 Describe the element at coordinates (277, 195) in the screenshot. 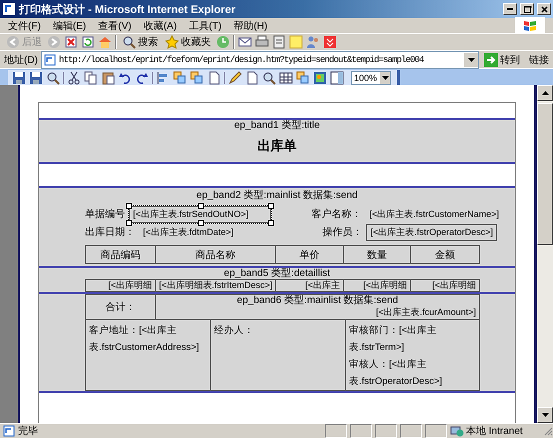

I see `band-label: ep_band2 类型:mainlist 数据集:send` at that location.